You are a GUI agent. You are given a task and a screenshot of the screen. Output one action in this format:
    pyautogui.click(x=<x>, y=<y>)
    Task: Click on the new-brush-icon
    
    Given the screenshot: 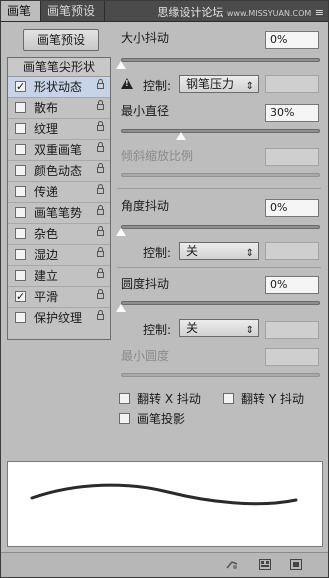 What is the action you would take?
    pyautogui.click(x=296, y=564)
    